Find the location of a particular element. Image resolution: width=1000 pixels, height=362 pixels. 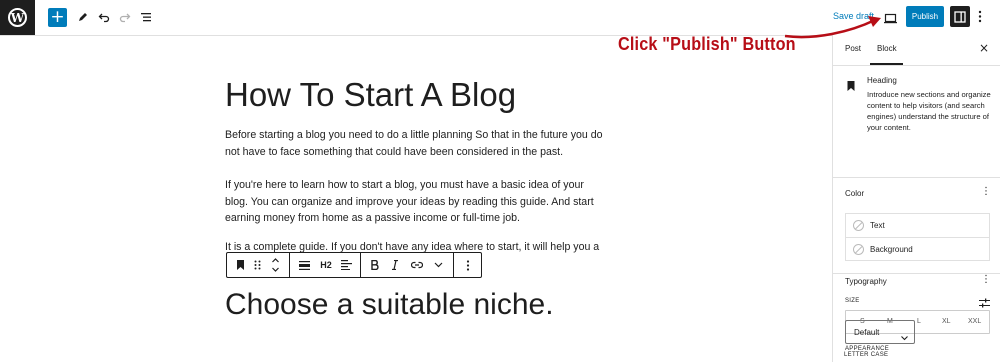

color-options-button: ⋮ is located at coordinates (986, 191).